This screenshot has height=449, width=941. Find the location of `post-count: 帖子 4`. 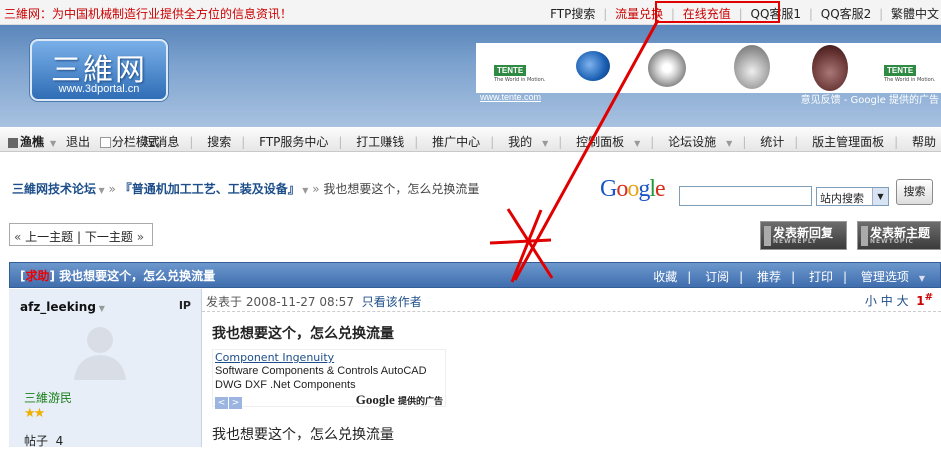

post-count: 帖子 4 is located at coordinates (44, 441).